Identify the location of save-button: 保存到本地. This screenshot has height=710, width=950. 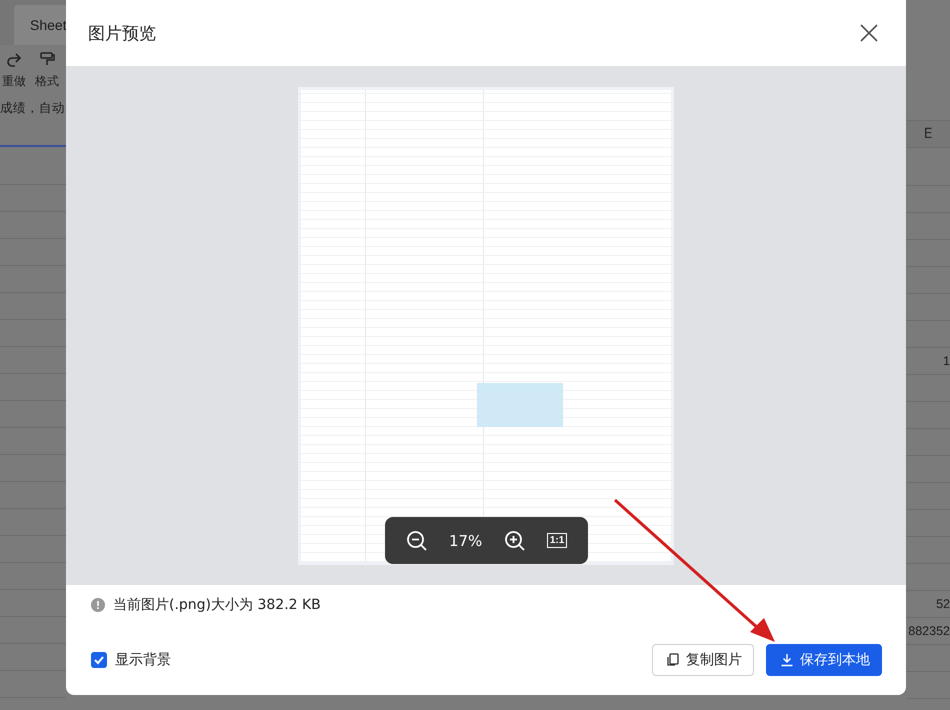
(824, 660).